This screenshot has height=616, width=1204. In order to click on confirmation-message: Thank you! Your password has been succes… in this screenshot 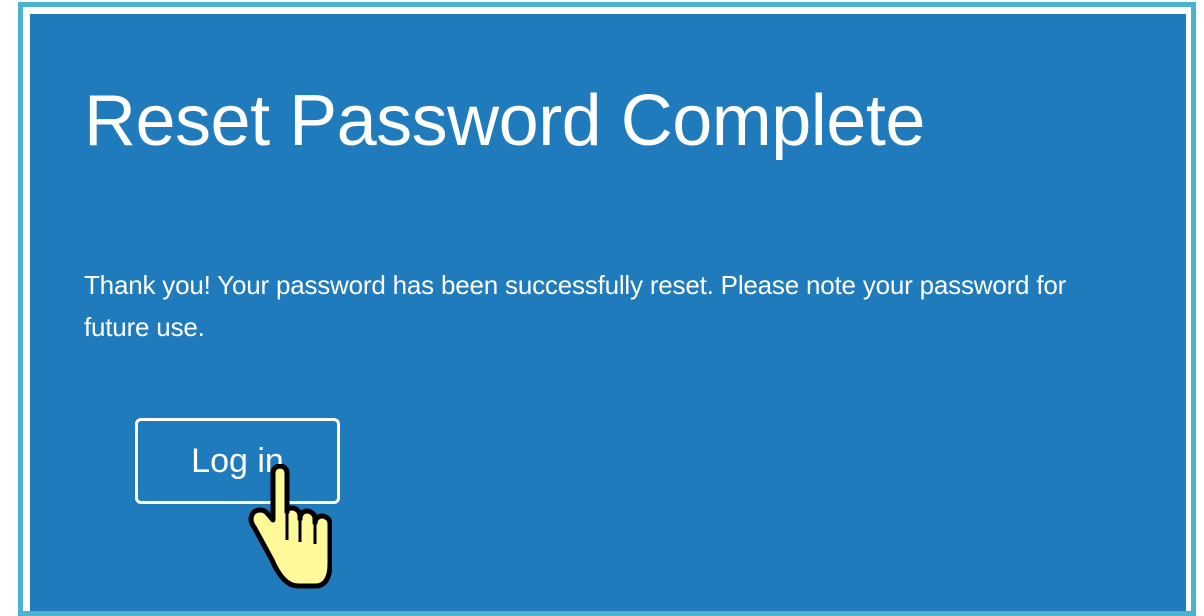, I will do `click(575, 306)`.